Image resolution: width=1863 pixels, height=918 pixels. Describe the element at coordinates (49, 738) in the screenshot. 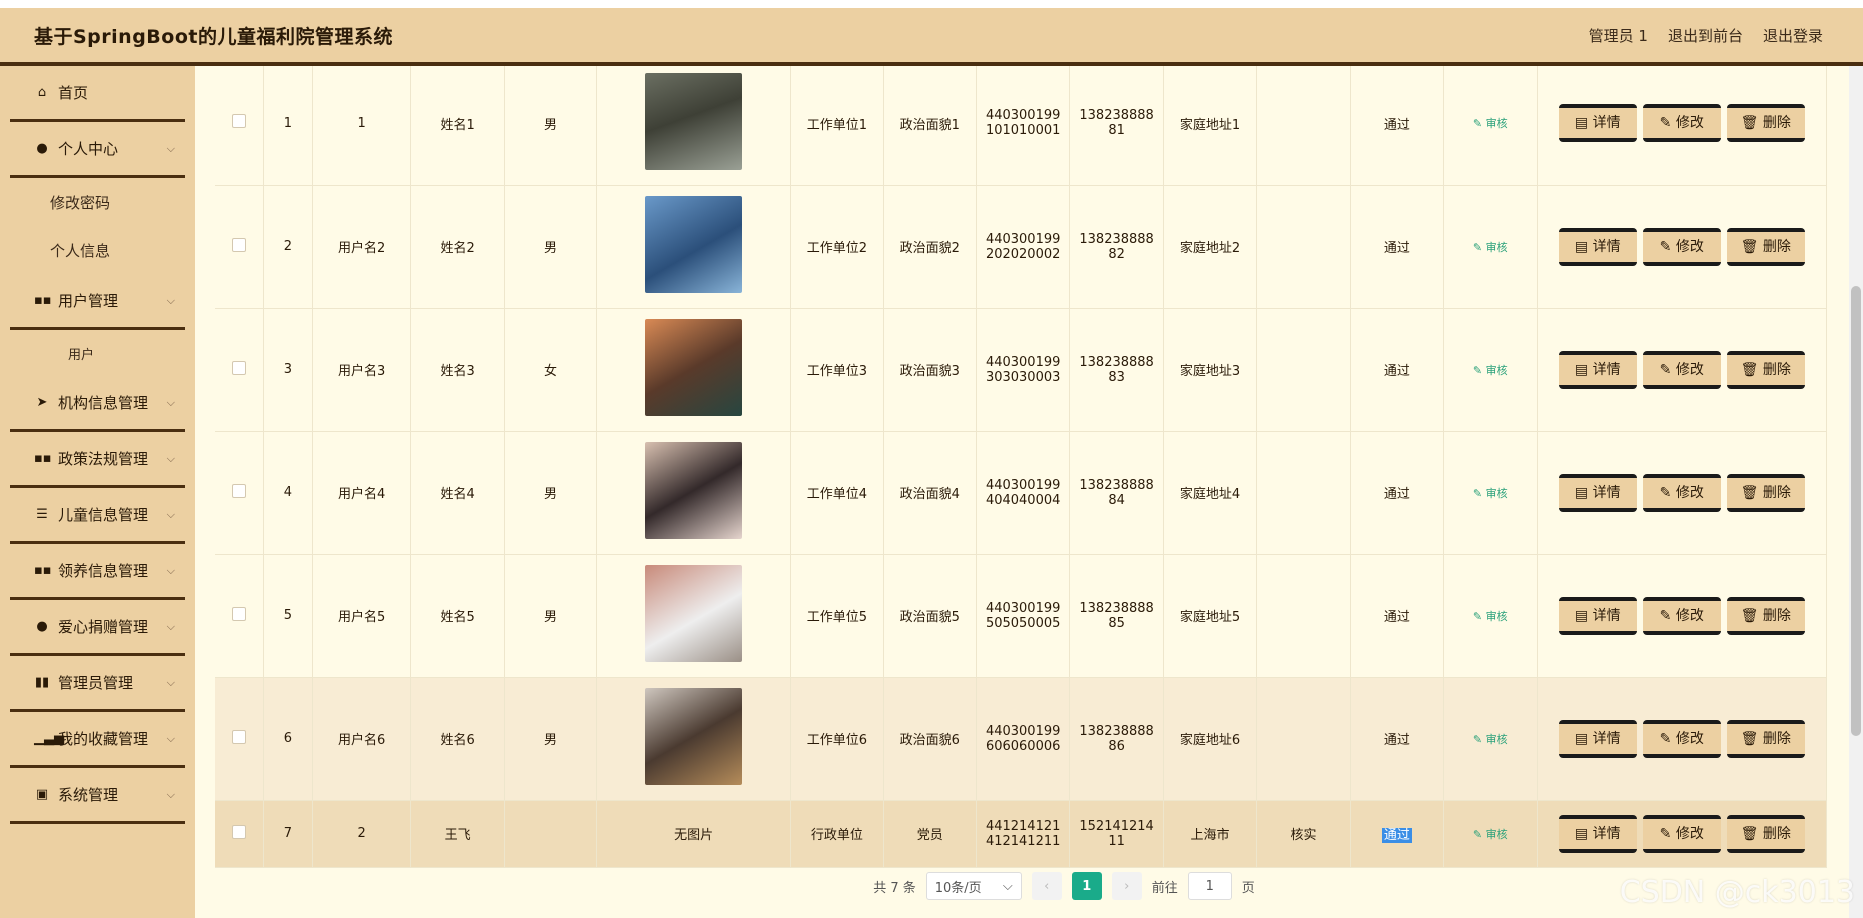

I see `bar-chart-icon: ▁▃▅` at that location.